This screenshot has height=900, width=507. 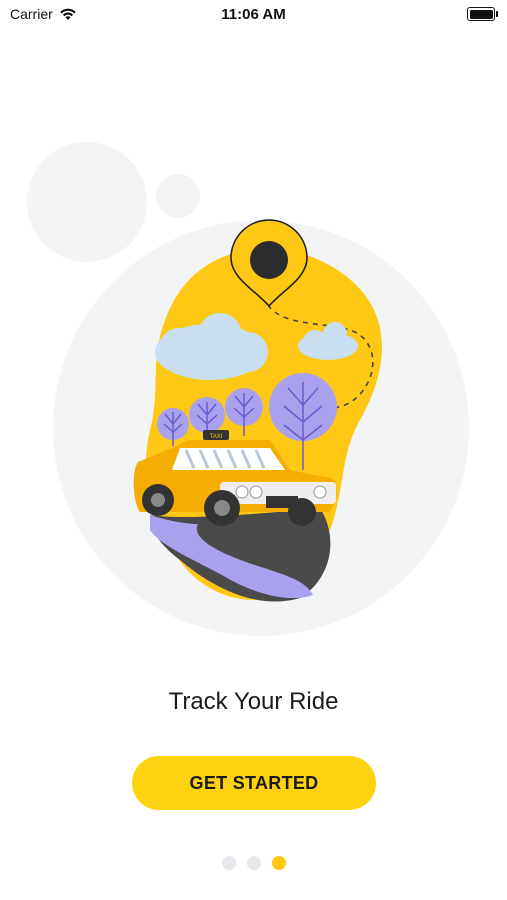 What do you see at coordinates (216, 437) in the screenshot?
I see `svg-text: TAXI` at bounding box center [216, 437].